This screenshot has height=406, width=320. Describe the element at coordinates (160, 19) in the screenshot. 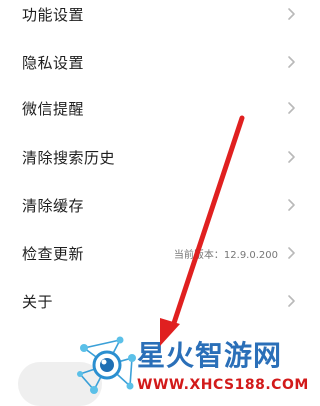

I see `settings-item-function: 功能设置` at that location.